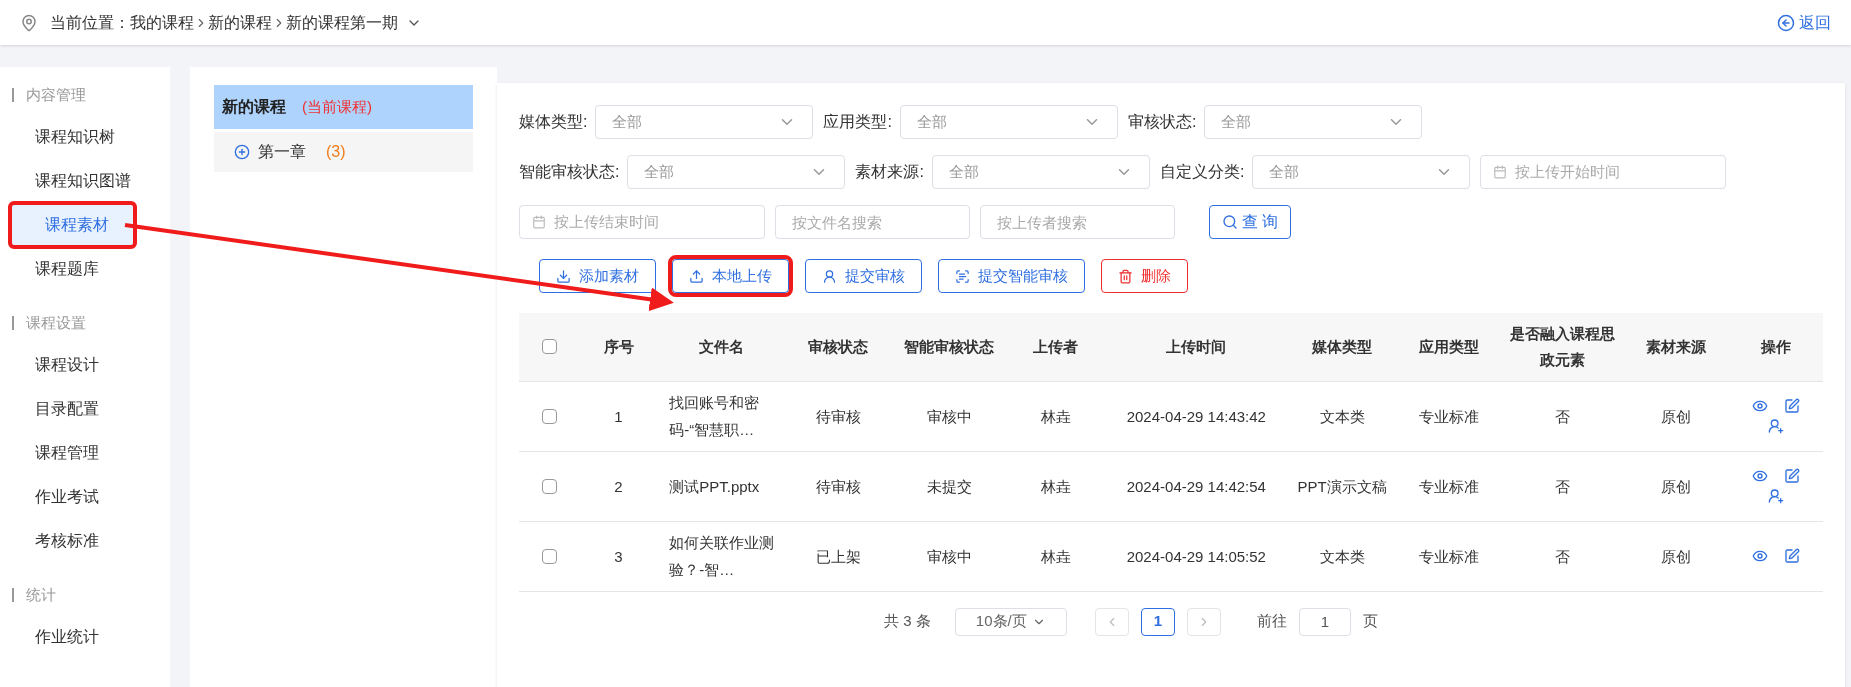  Describe the element at coordinates (597, 276) in the screenshot. I see `action-button: 添加素材` at that location.